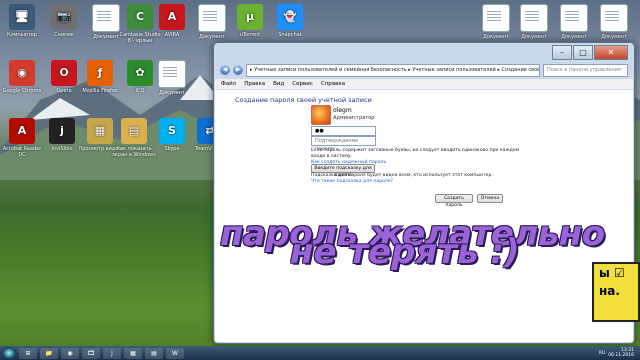 This screenshot has width=640, height=360. I want to click on desktop-icon: 📷 Снимок, so click(64, 21).